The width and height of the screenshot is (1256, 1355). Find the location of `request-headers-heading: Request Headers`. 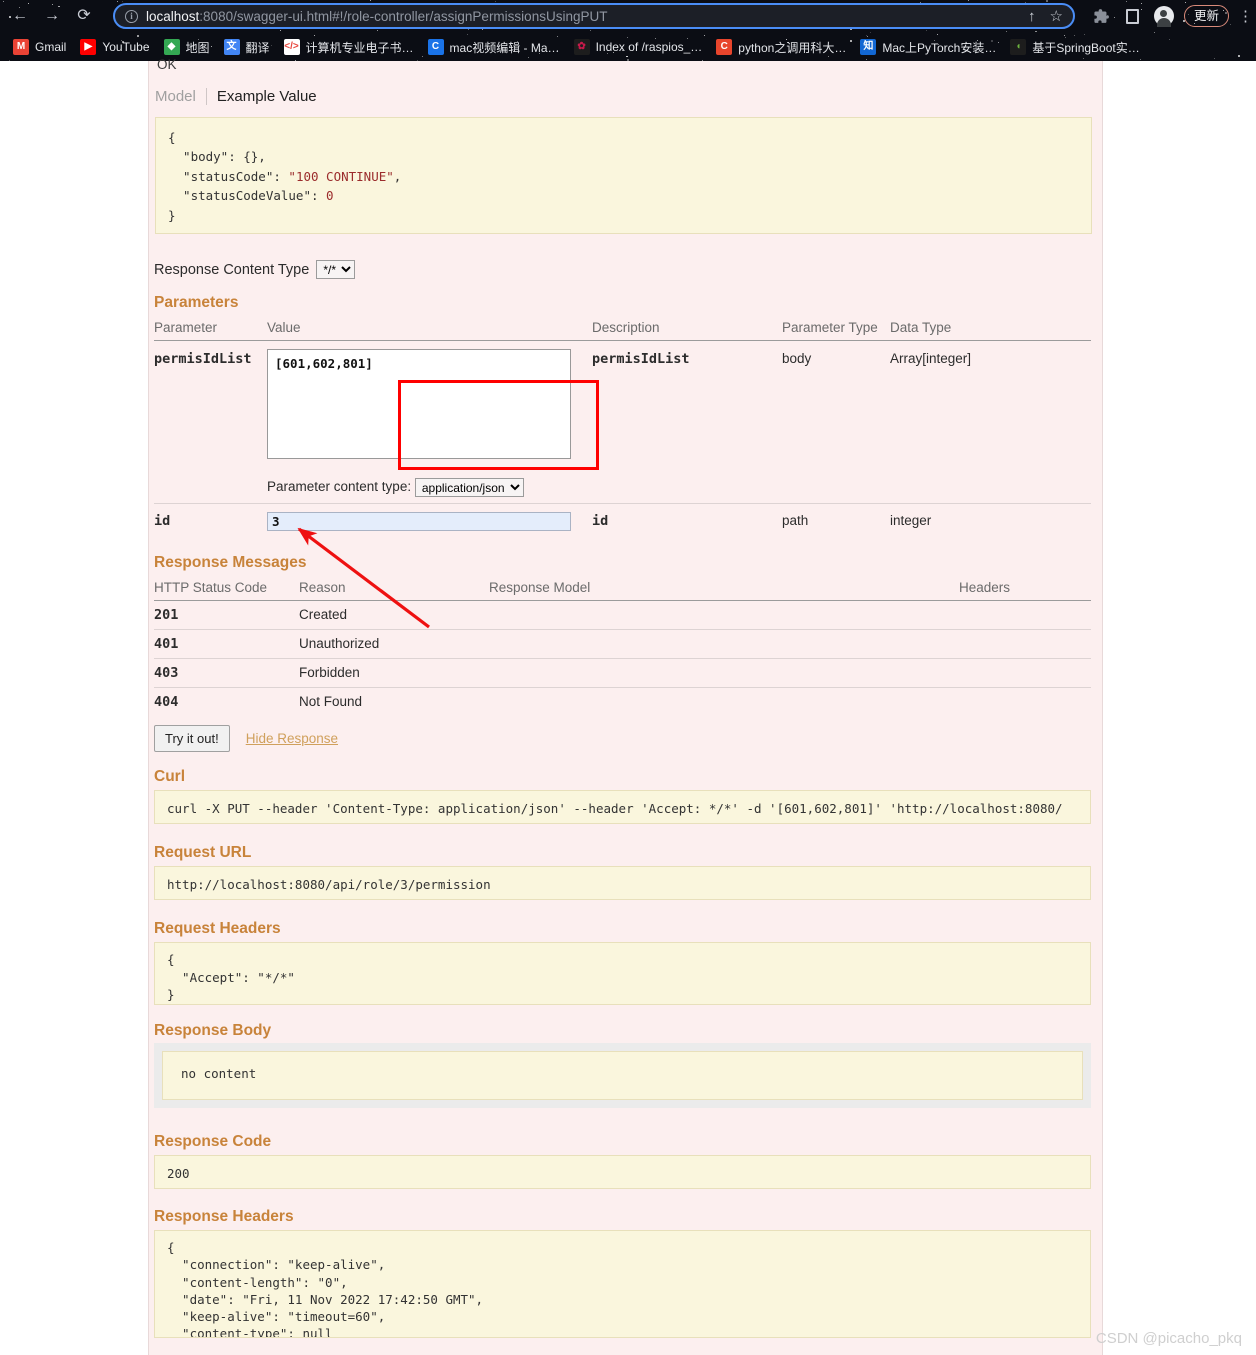

request-headers-heading: Request Headers is located at coordinates (217, 928).